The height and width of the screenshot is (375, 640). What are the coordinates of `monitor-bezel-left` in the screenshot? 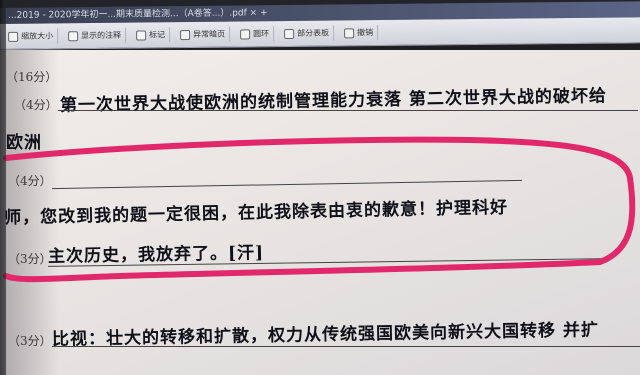 It's located at (3, 187).